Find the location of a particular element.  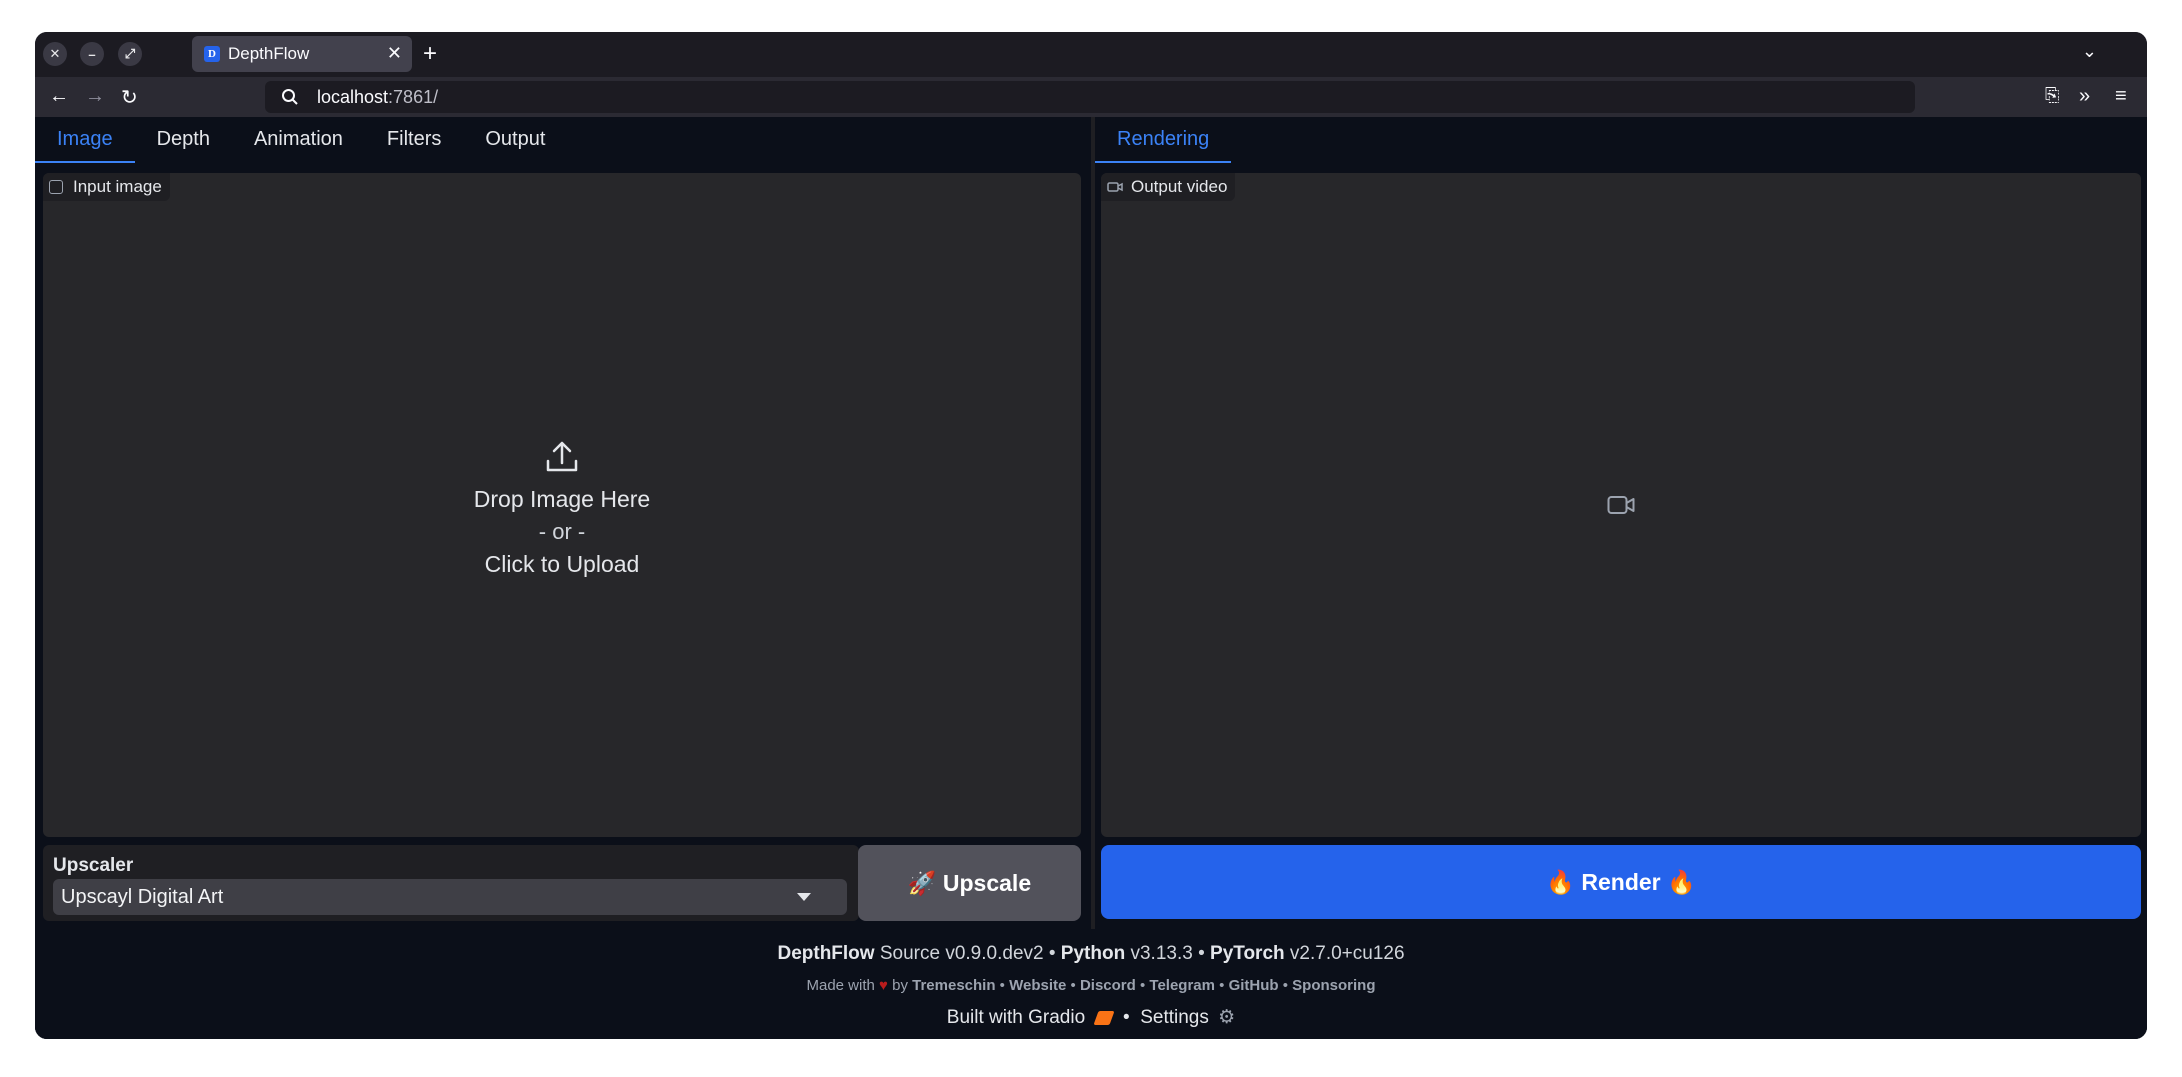

footer-python-version: v3.13.3 is located at coordinates (1161, 953).